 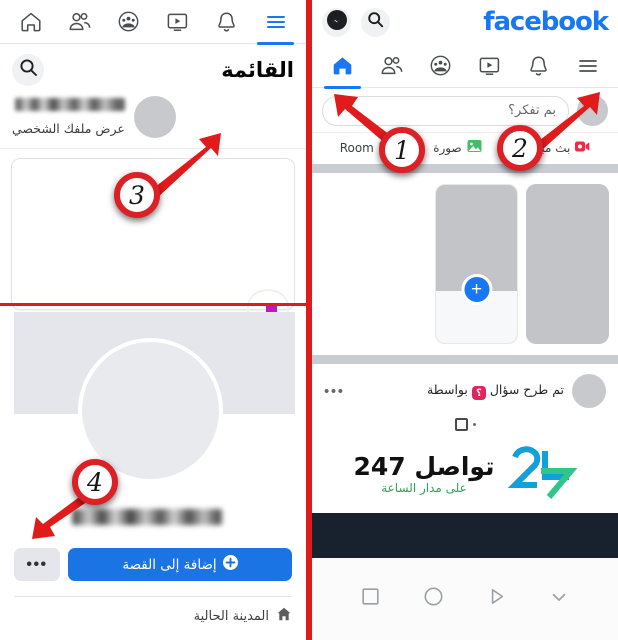 I want to click on live-video-icon, so click(x=582, y=148).